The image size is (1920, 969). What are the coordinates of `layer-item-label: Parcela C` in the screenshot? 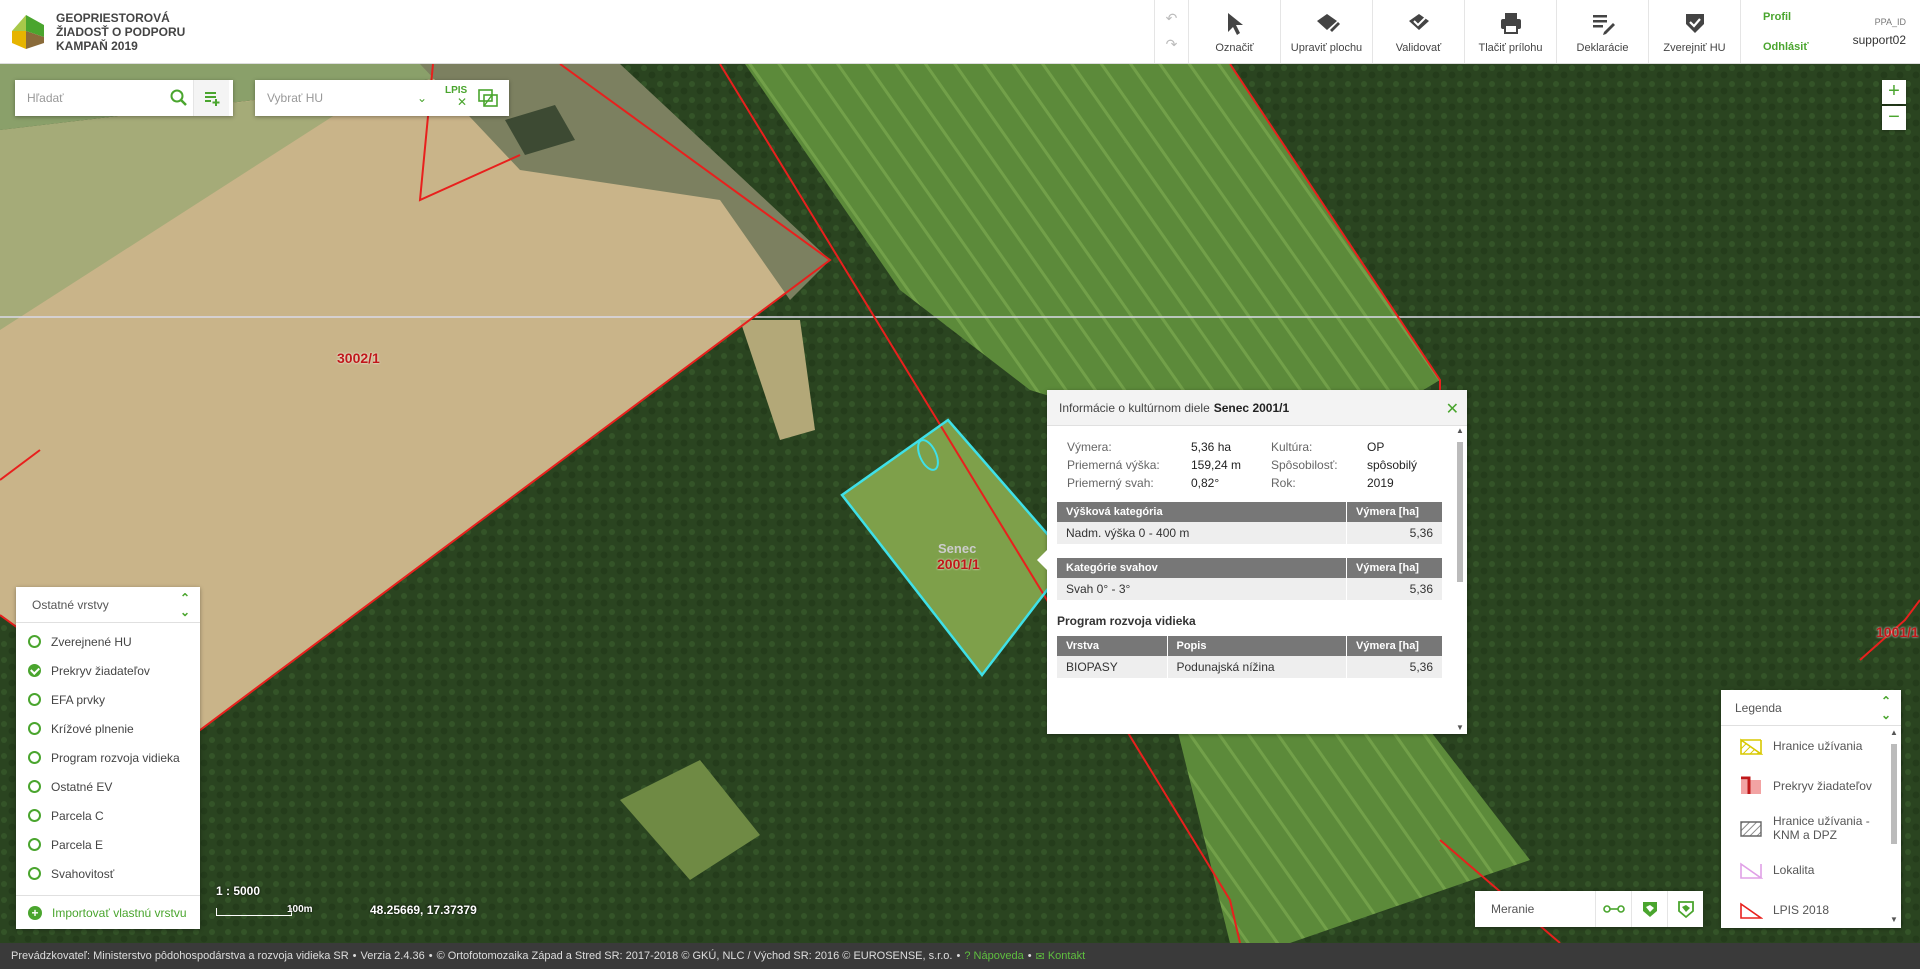 It's located at (77, 815).